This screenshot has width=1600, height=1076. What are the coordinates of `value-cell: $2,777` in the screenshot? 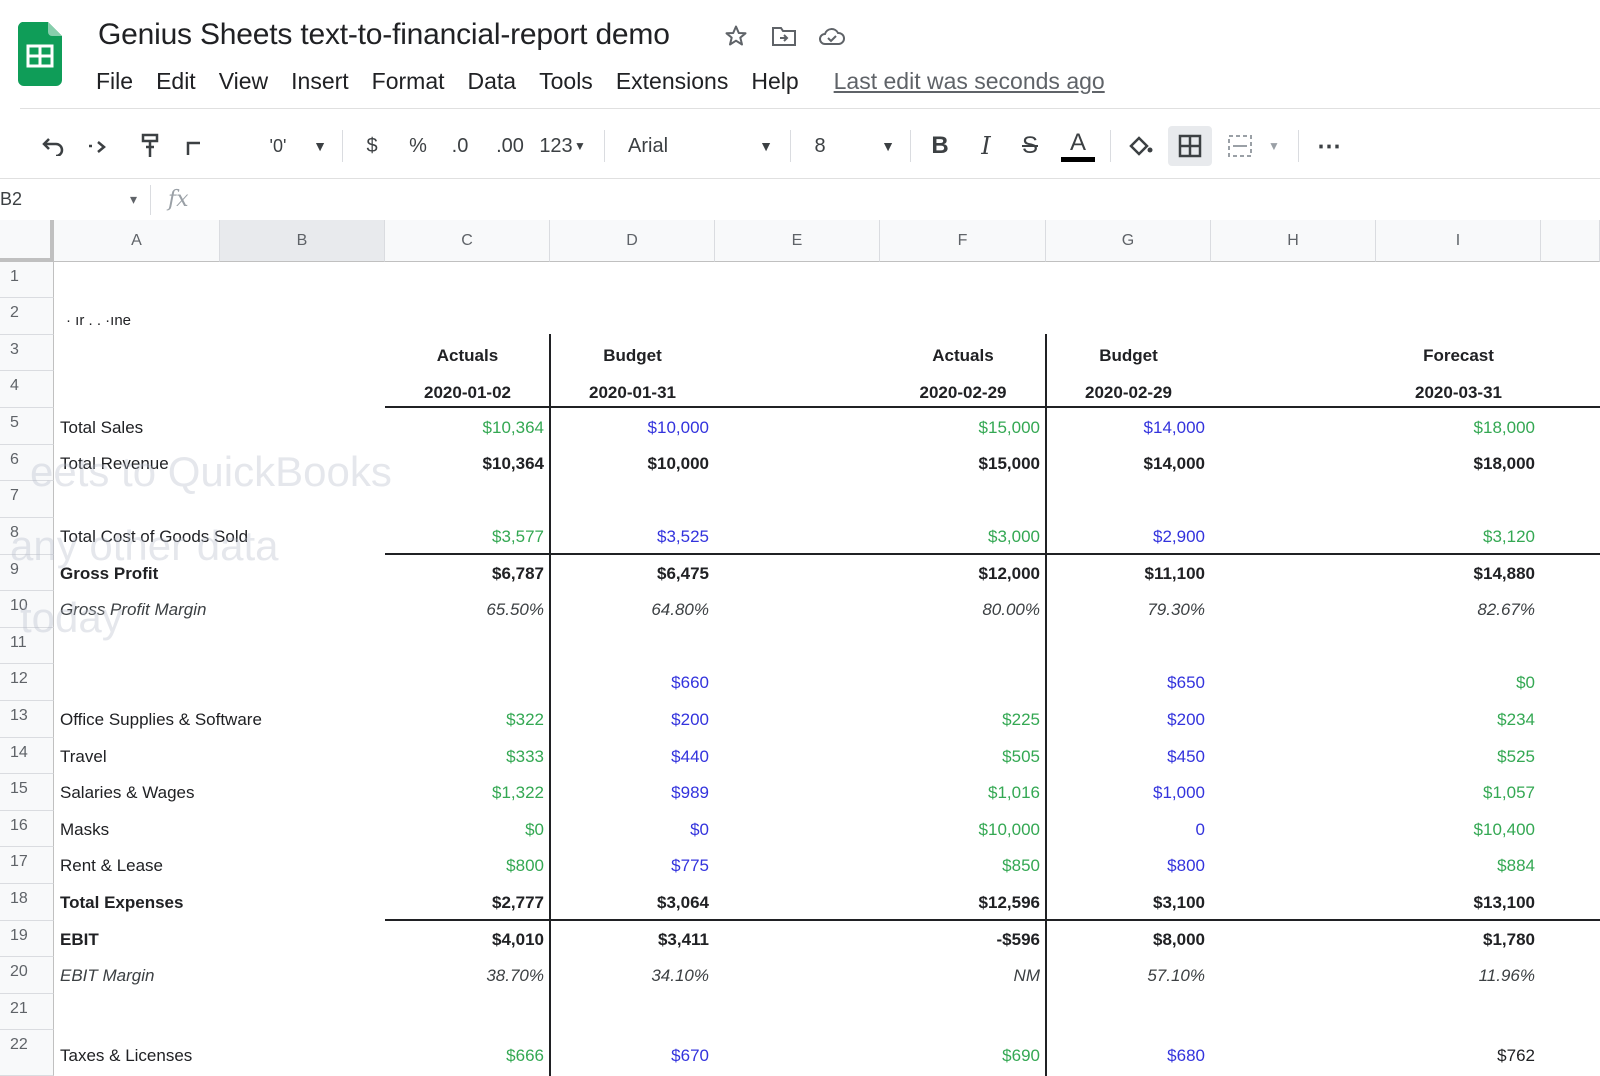 It's located at (467, 903).